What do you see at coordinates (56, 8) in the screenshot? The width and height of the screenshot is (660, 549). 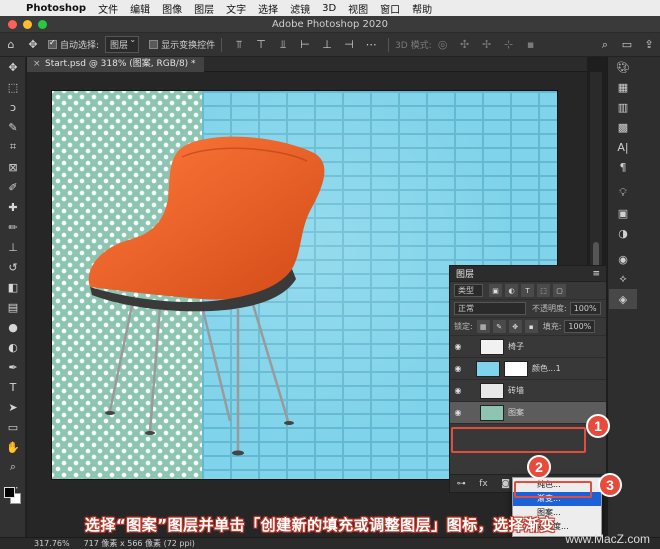 I see `menu-app-name: Photoshop` at bounding box center [56, 8].